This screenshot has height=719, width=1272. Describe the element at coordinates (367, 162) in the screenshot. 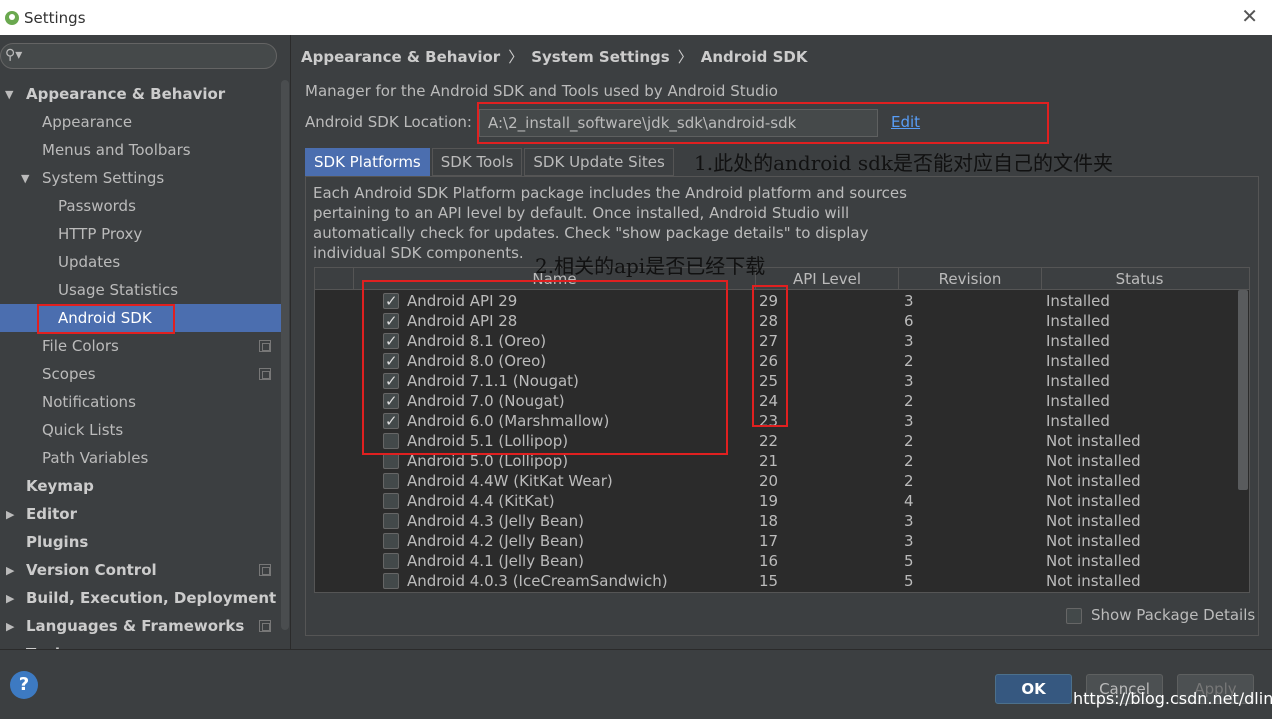

I see `tab-sdk-platforms: SDK Platforms` at that location.